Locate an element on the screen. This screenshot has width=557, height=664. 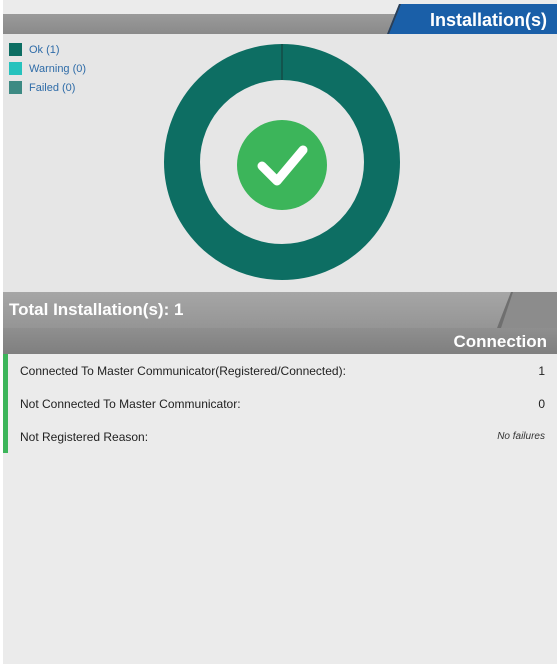
legend-item-failed: Failed (0) is located at coordinates (47, 87).